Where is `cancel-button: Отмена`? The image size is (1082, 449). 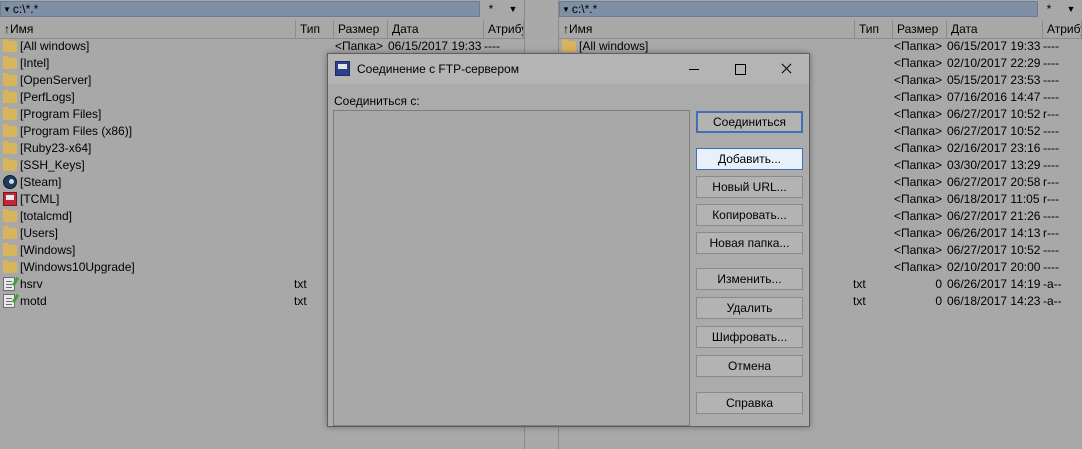 cancel-button: Отмена is located at coordinates (749, 366).